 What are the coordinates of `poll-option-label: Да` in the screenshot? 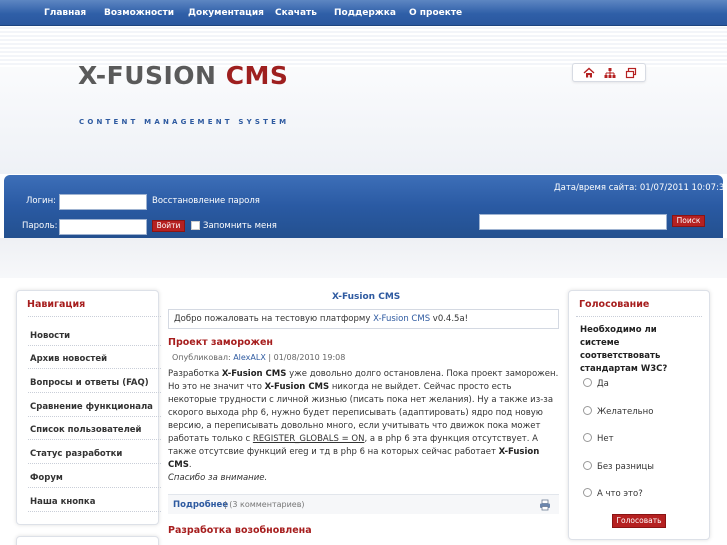 It's located at (603, 384).